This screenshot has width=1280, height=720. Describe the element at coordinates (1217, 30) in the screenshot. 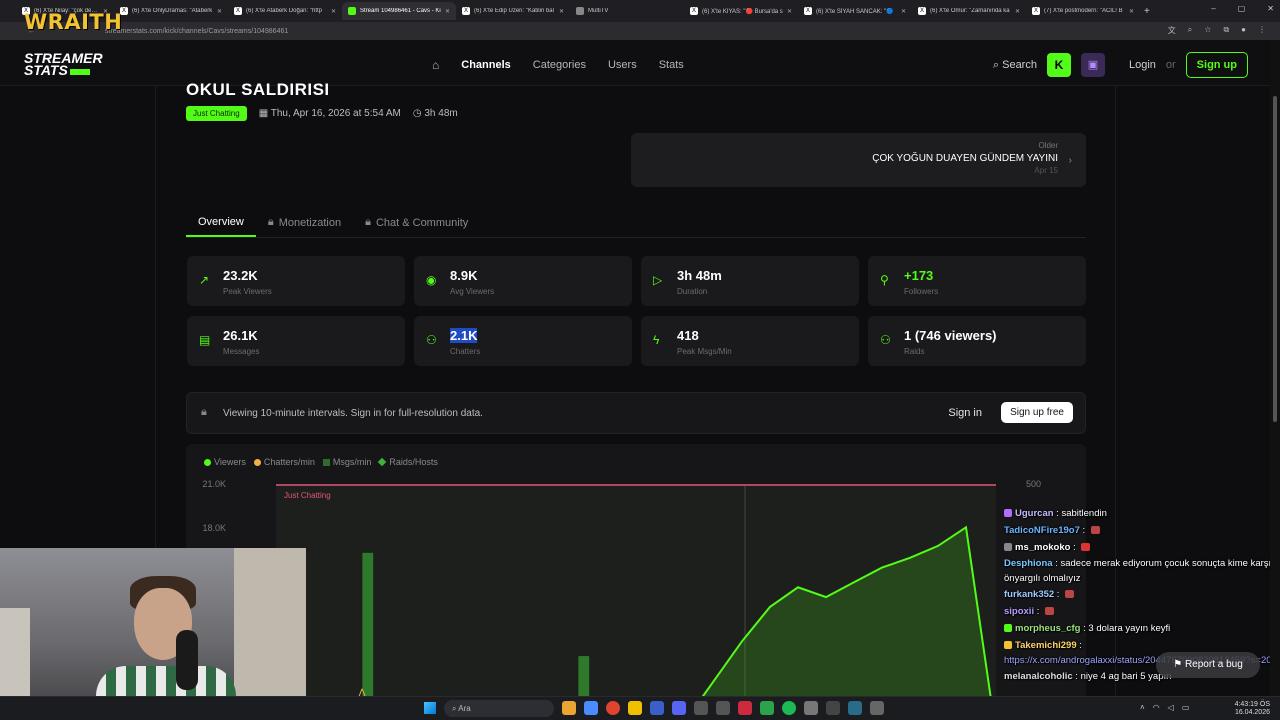

I see `address-bar-actions: 文 ⌕ ☆ ⧉ ● ⋮` at that location.